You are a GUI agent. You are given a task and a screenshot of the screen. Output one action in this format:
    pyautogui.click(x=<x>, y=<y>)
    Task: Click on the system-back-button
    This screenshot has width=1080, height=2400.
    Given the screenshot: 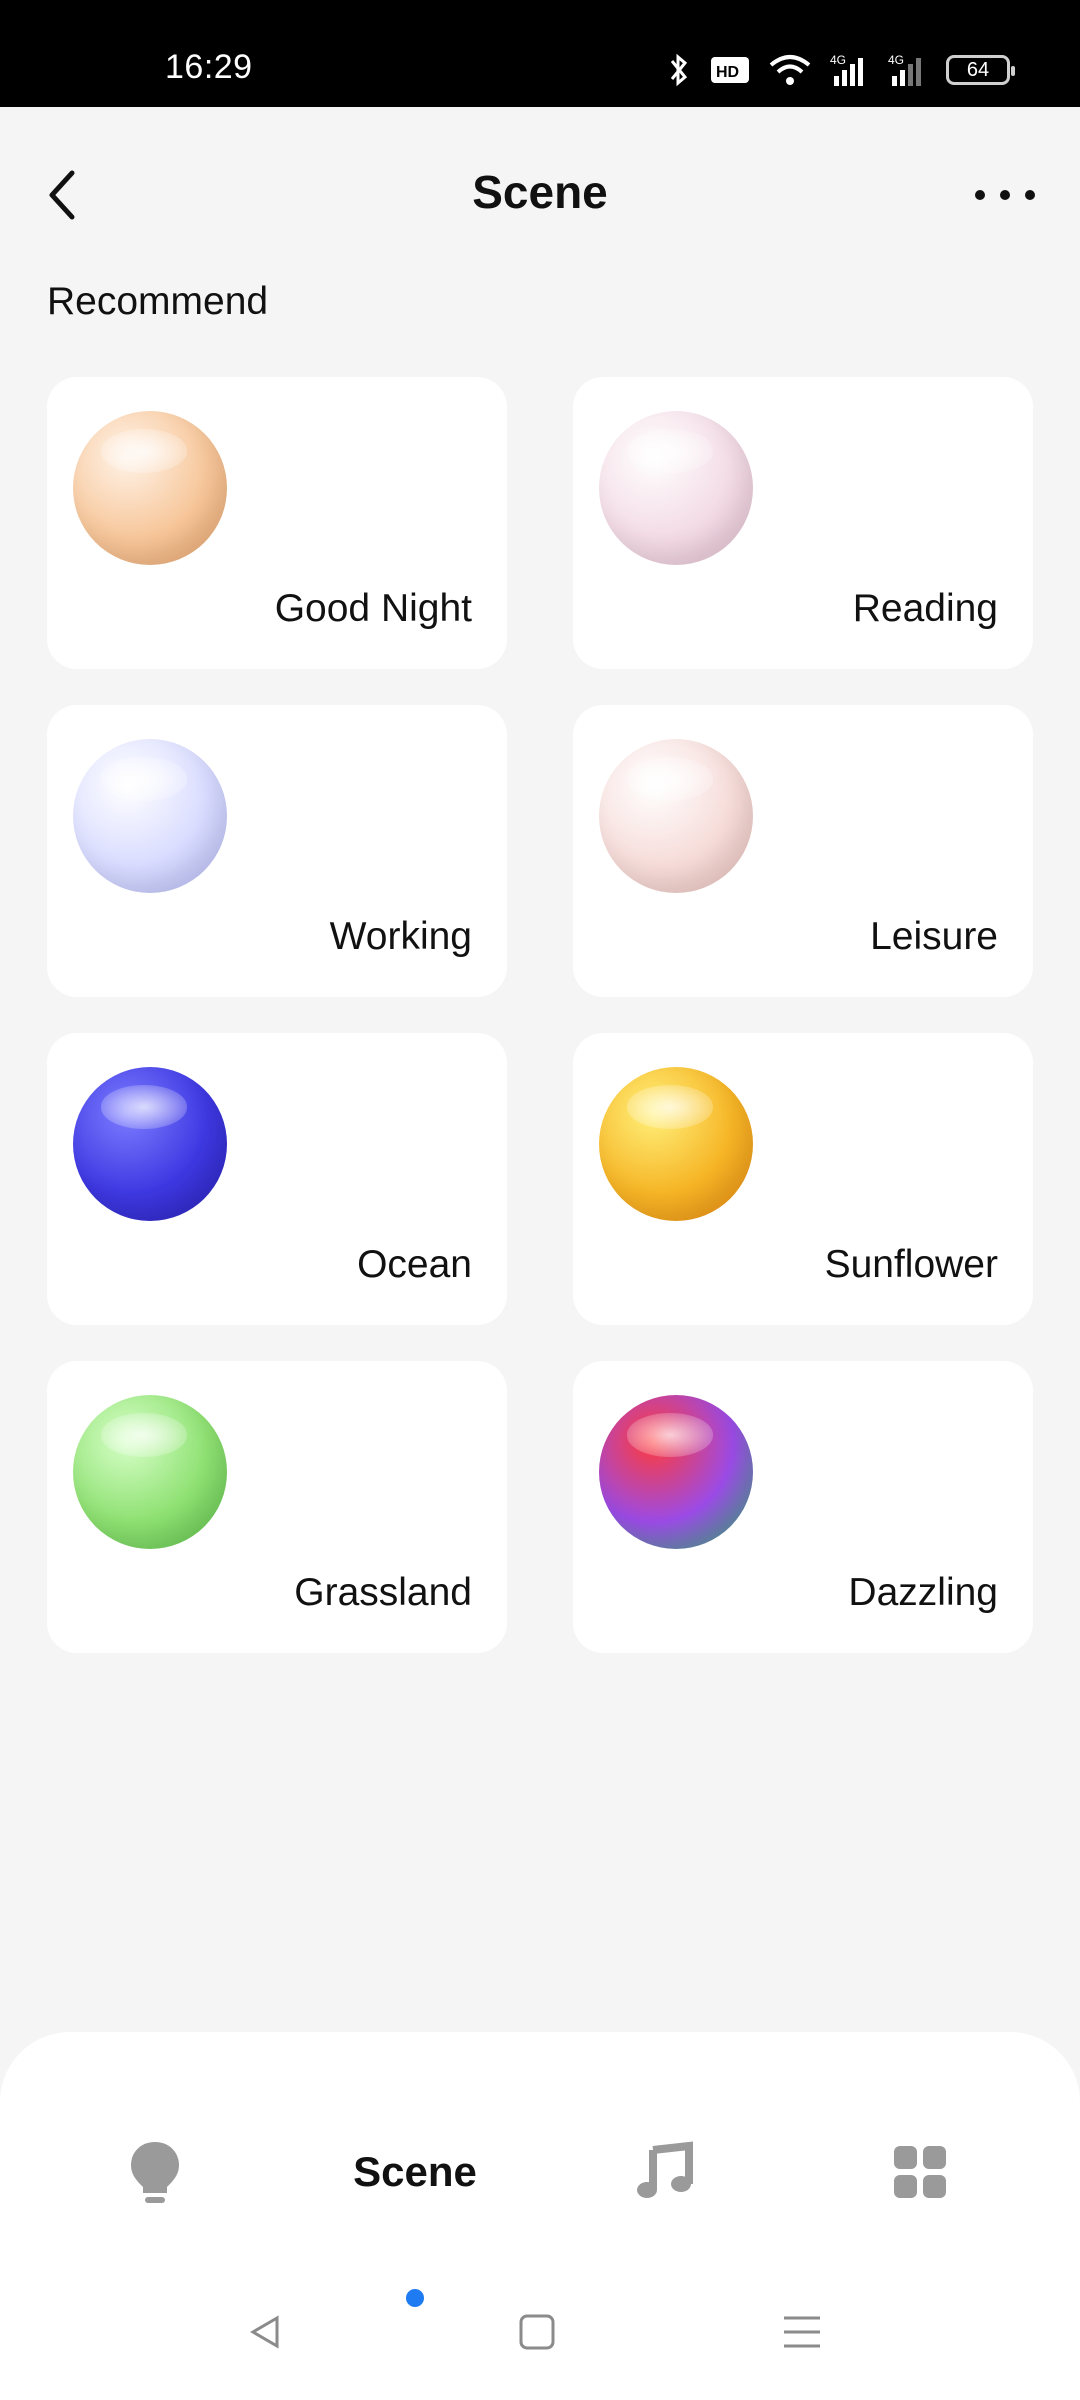 What is the action you would take?
    pyautogui.click(x=265, y=2334)
    